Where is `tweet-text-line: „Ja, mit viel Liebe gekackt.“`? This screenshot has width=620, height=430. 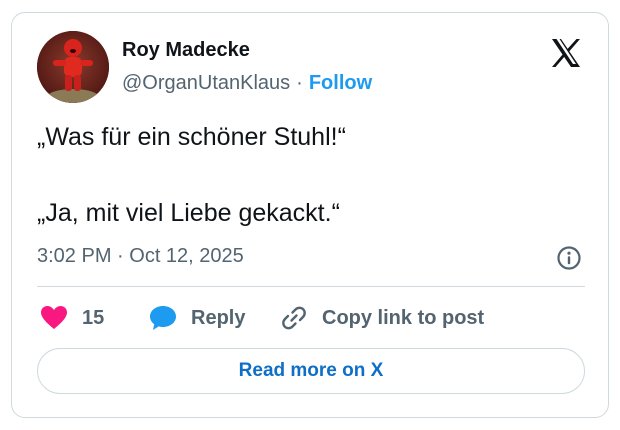
tweet-text-line: „Ja, mit viel Liebe gekackt.“ is located at coordinates (188, 213).